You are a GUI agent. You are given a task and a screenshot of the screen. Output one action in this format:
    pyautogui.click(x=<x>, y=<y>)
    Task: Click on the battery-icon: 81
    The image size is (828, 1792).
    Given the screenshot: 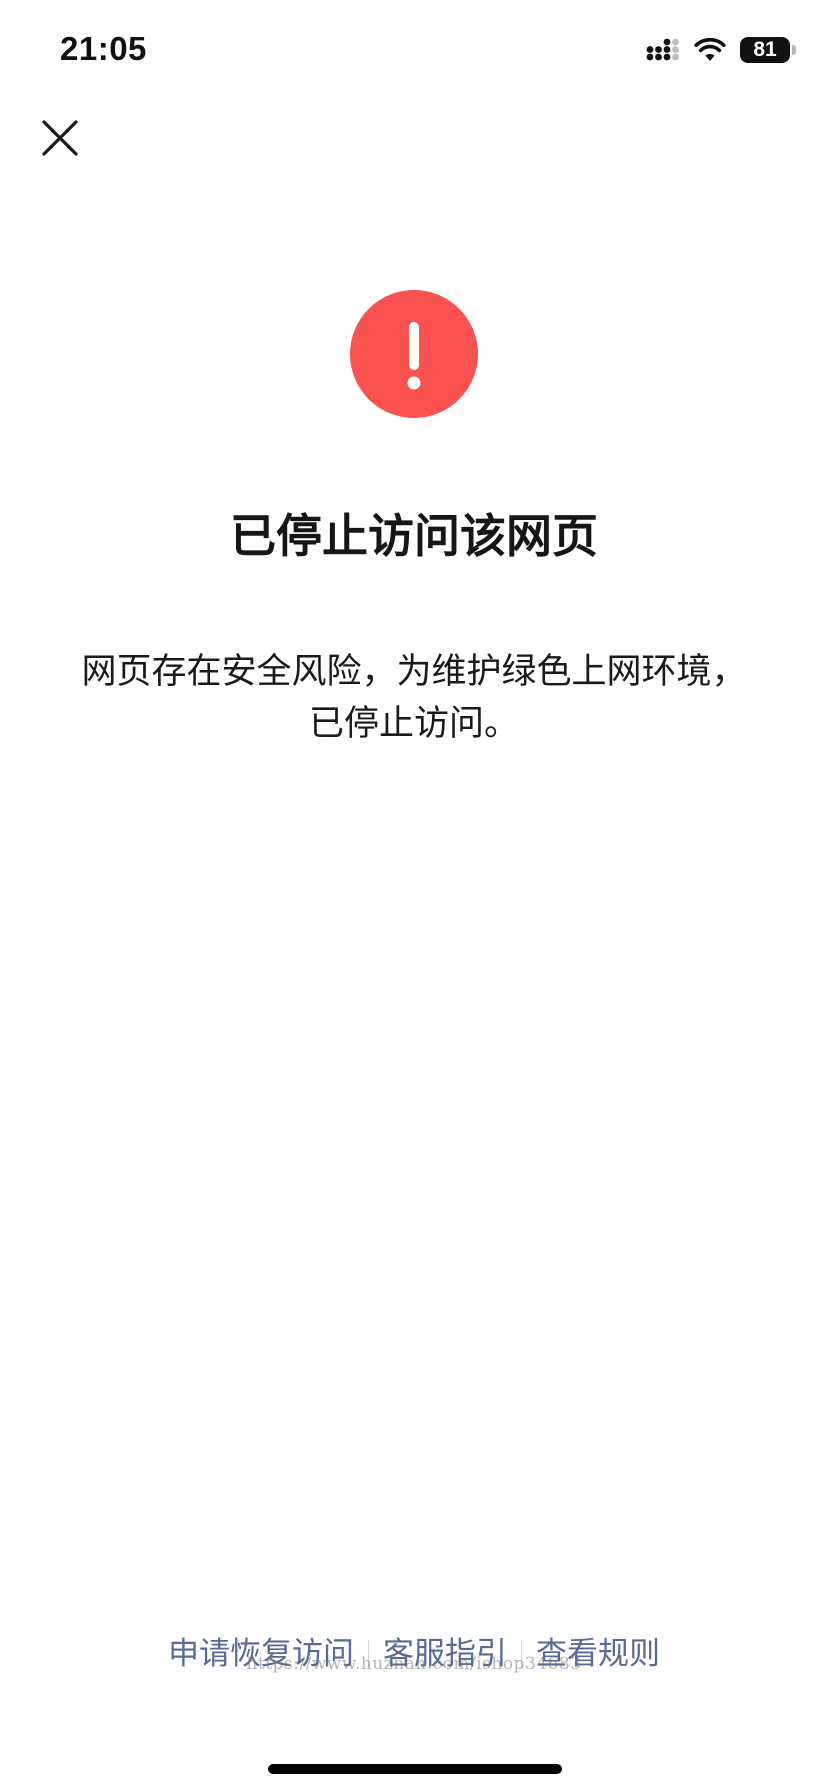 What is the action you would take?
    pyautogui.click(x=769, y=50)
    